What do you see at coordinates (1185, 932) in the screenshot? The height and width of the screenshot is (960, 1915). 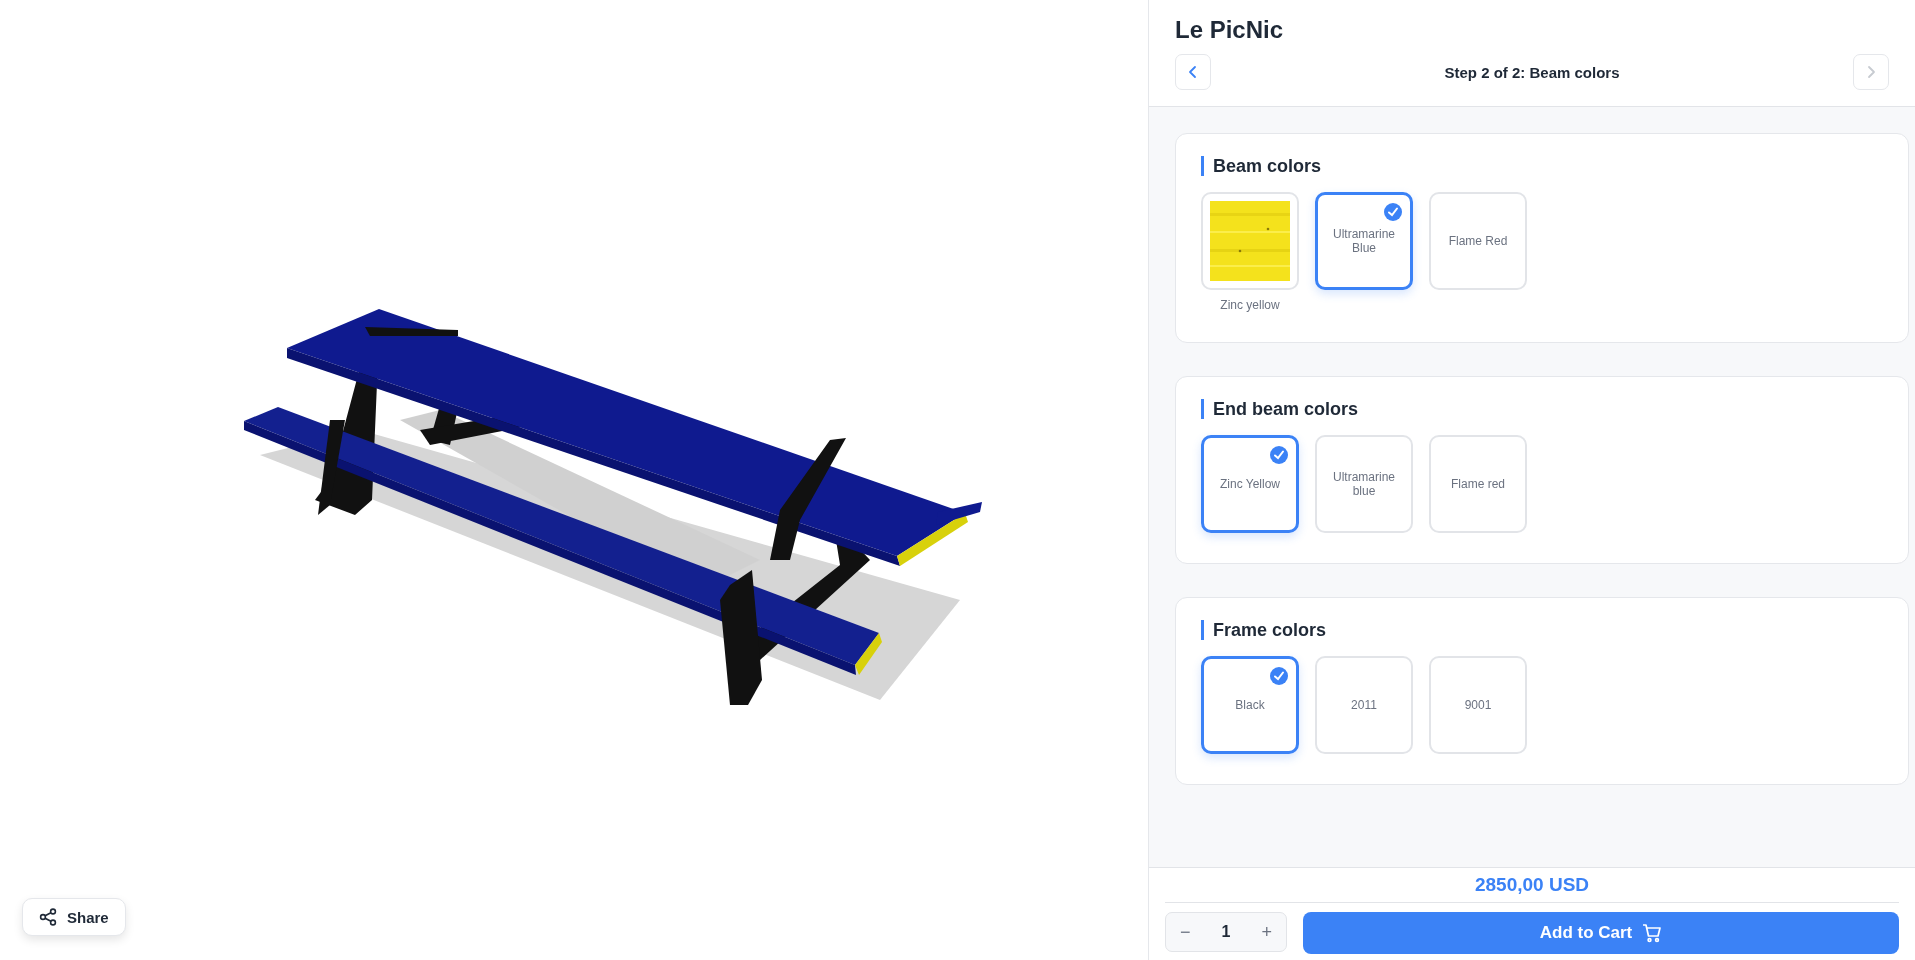 I see `decrease-button: −` at bounding box center [1185, 932].